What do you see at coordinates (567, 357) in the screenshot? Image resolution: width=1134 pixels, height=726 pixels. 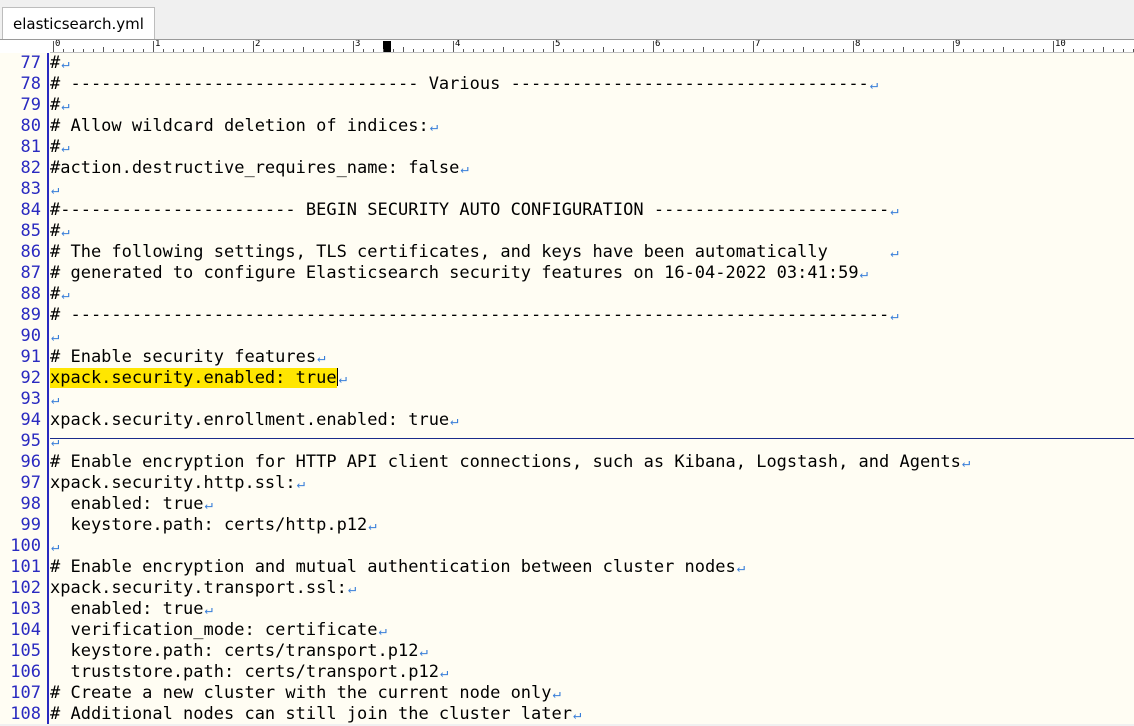 I see `code-line: 91 # Enable security features↵` at bounding box center [567, 357].